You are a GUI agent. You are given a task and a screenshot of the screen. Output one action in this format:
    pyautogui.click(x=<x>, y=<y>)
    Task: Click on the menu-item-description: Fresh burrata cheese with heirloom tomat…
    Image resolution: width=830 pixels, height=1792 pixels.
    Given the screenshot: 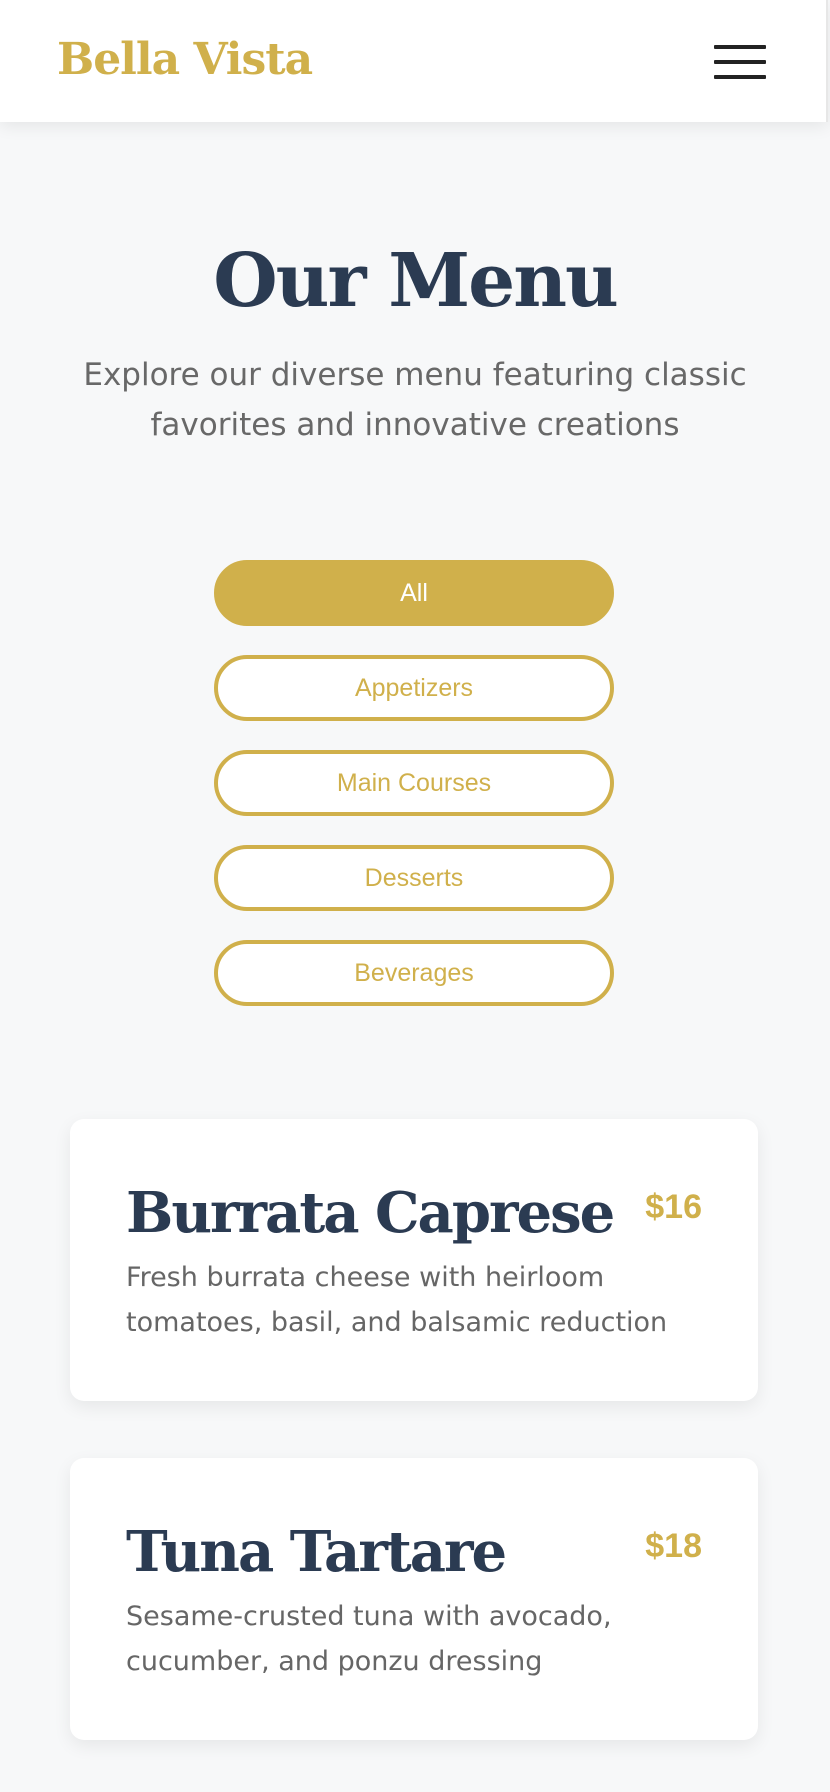 What is the action you would take?
    pyautogui.click(x=397, y=1300)
    